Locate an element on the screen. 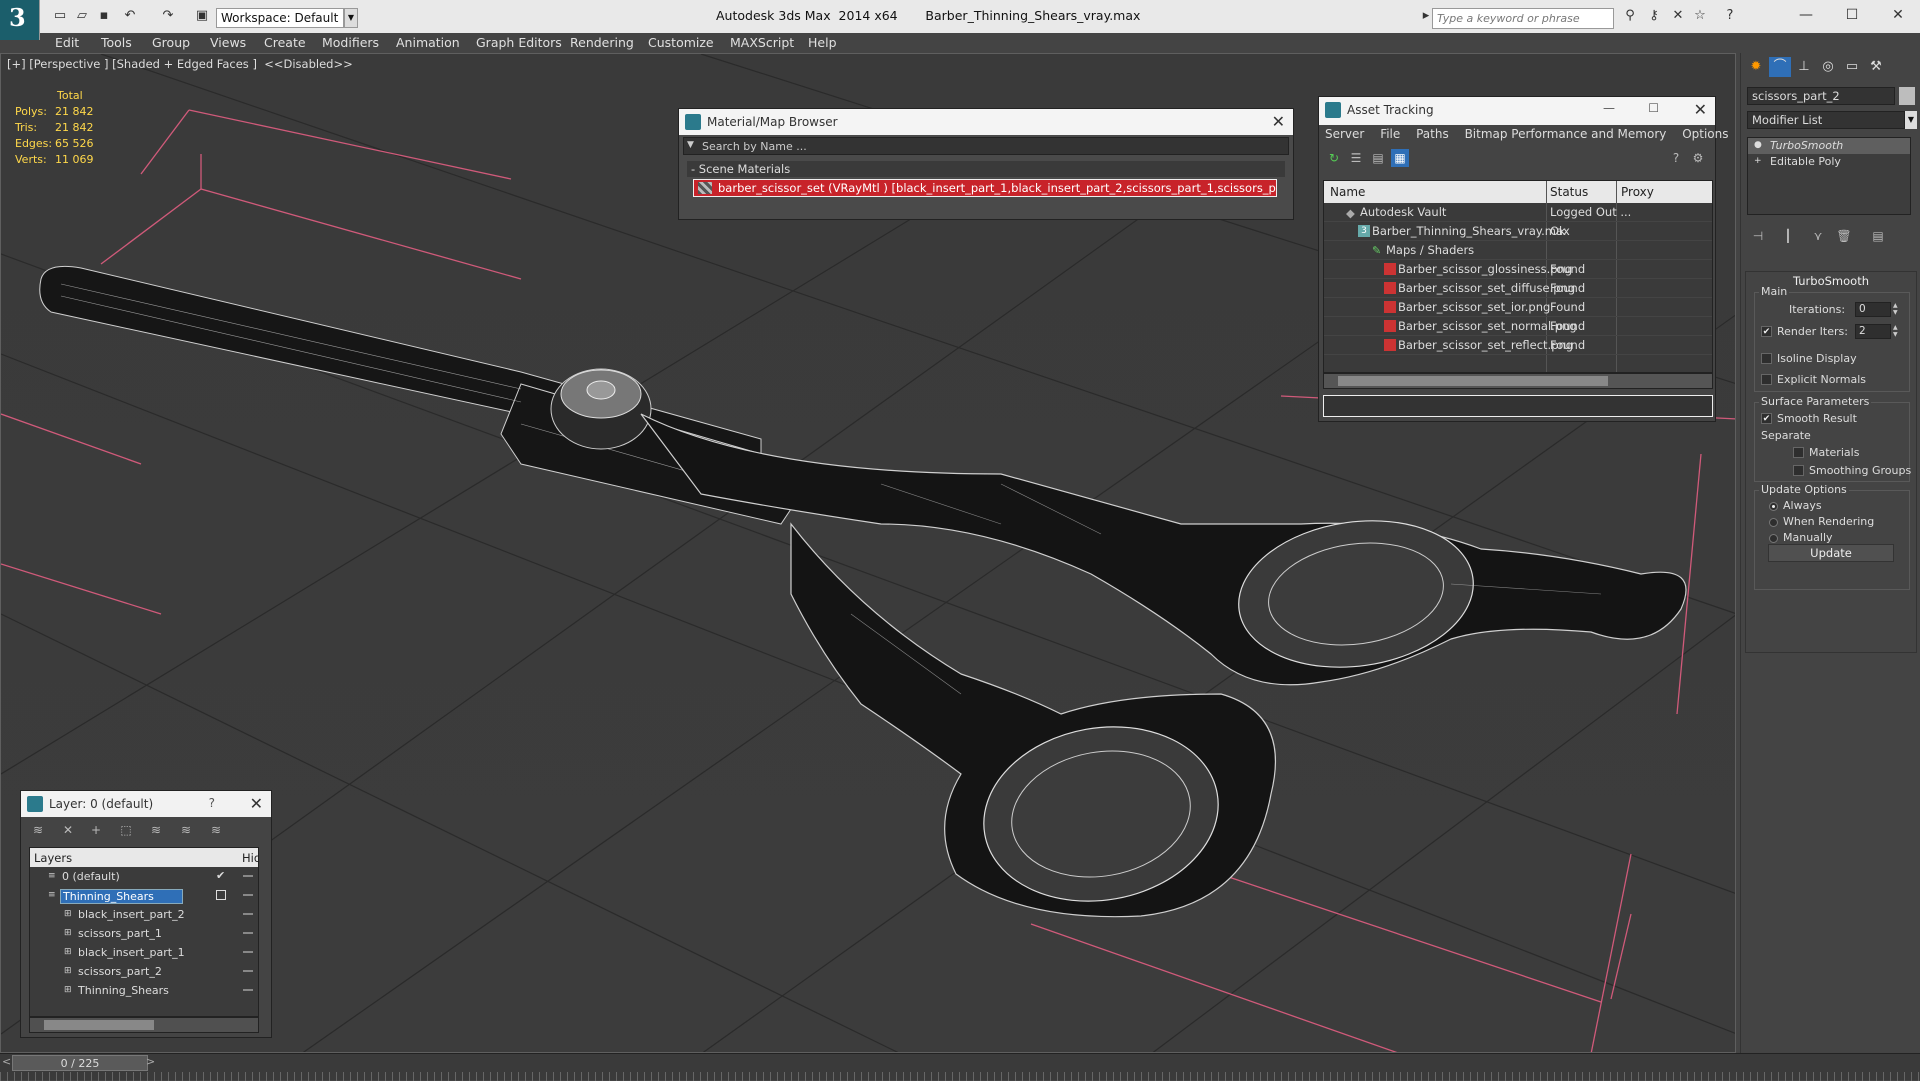  update-manually-radio is located at coordinates (1773, 538).